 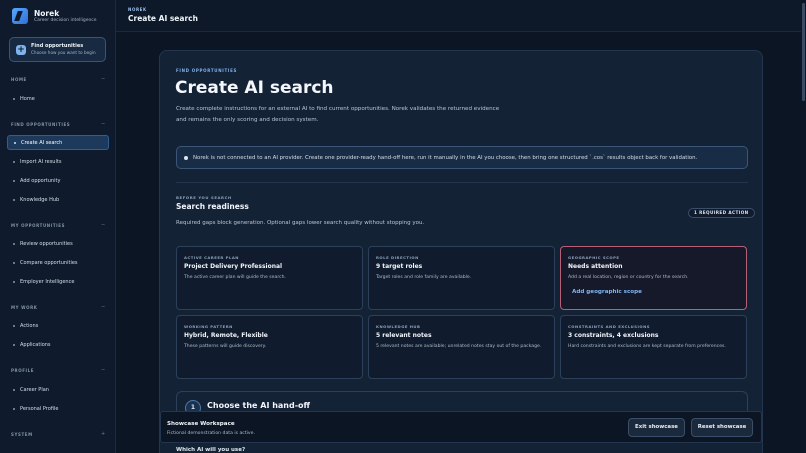 I want to click on section-label-system: SYSTEM, so click(x=22, y=434).